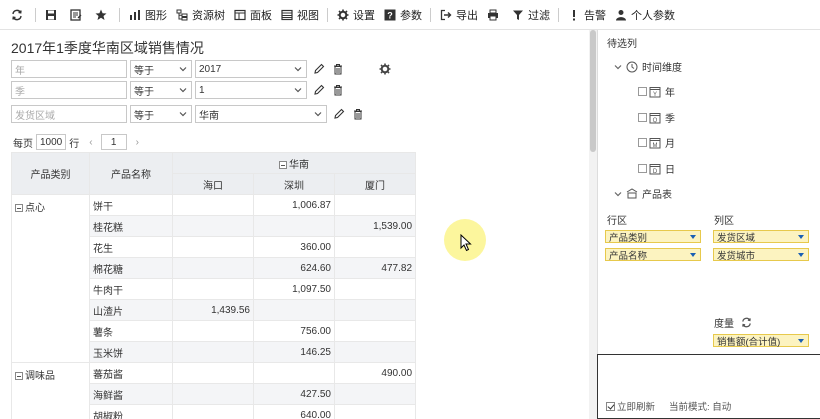 The image size is (820, 419). I want to click on toolbar: 图形 资源树 面板 视图 设置 ? 参数 导出 过滤 告警 个人参数, so click(410, 15).